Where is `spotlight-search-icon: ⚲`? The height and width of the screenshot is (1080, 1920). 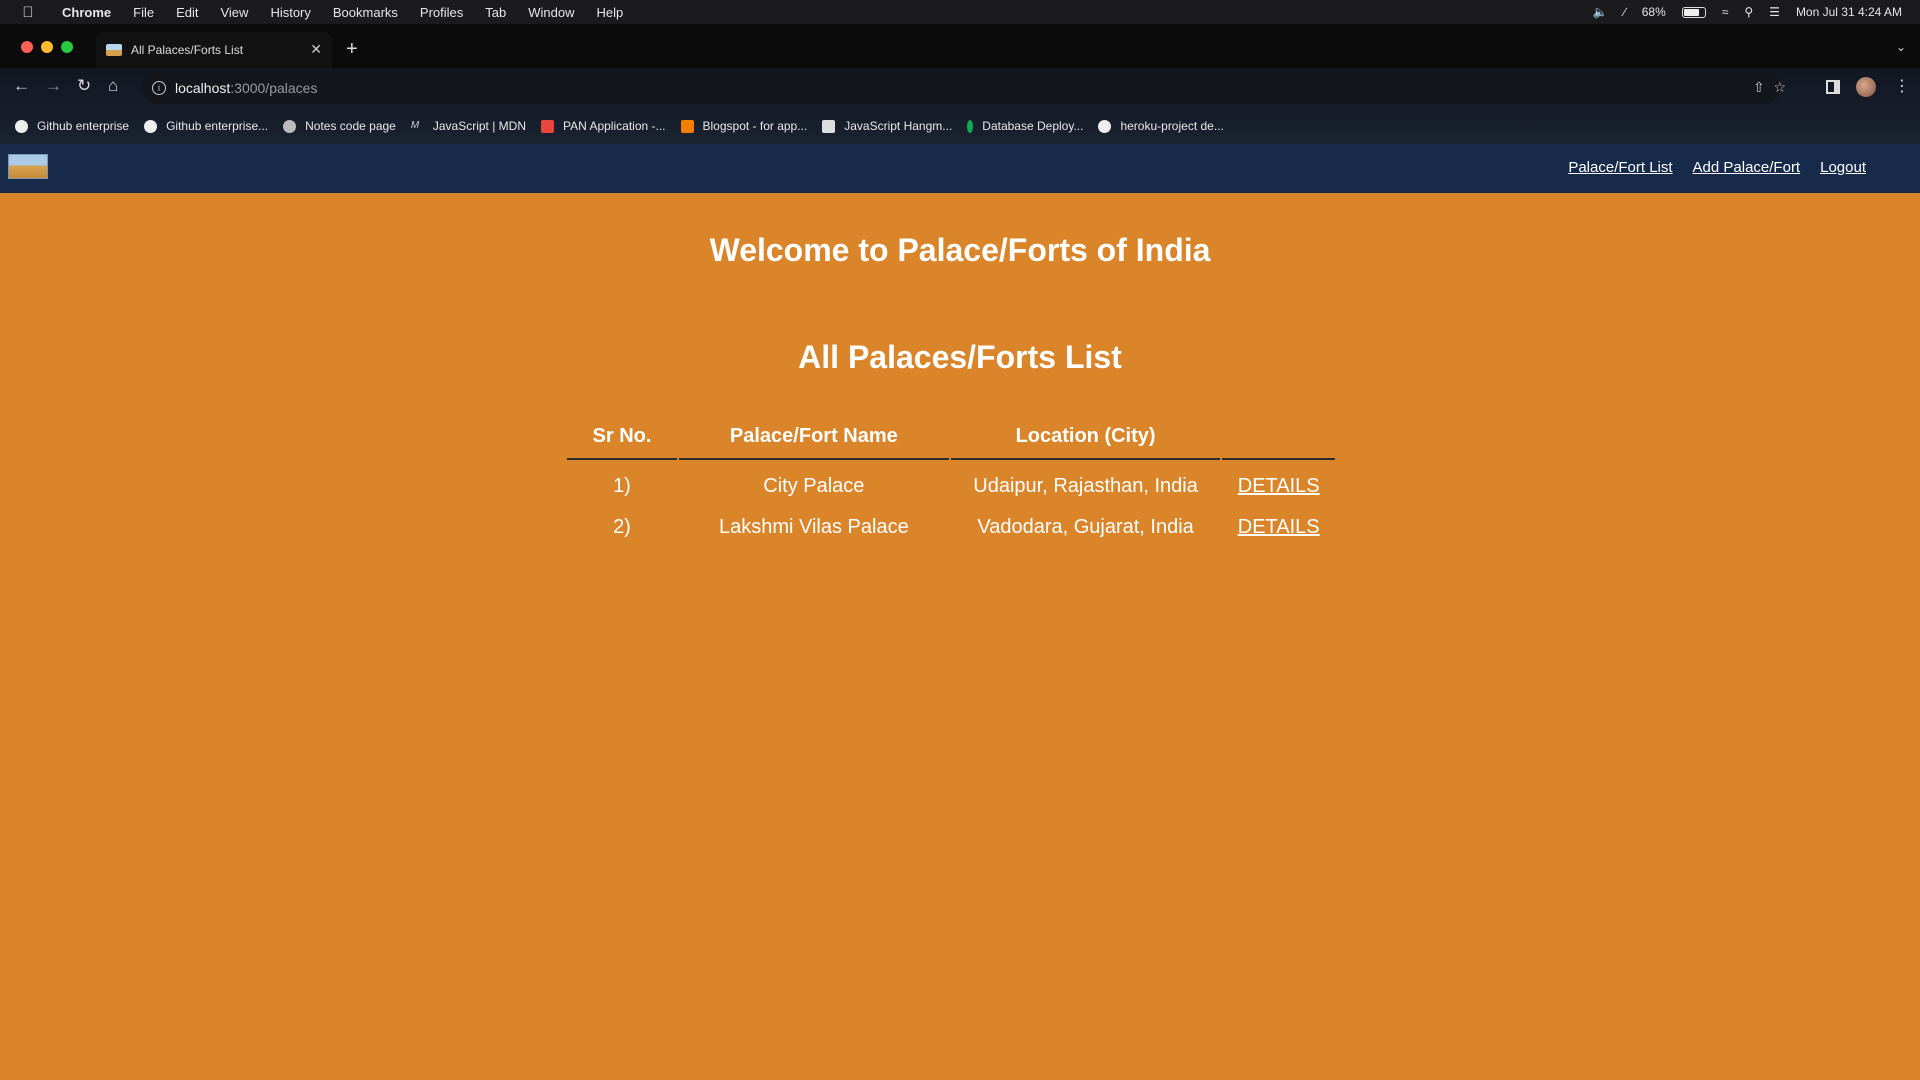 spotlight-search-icon: ⚲ is located at coordinates (1748, 12).